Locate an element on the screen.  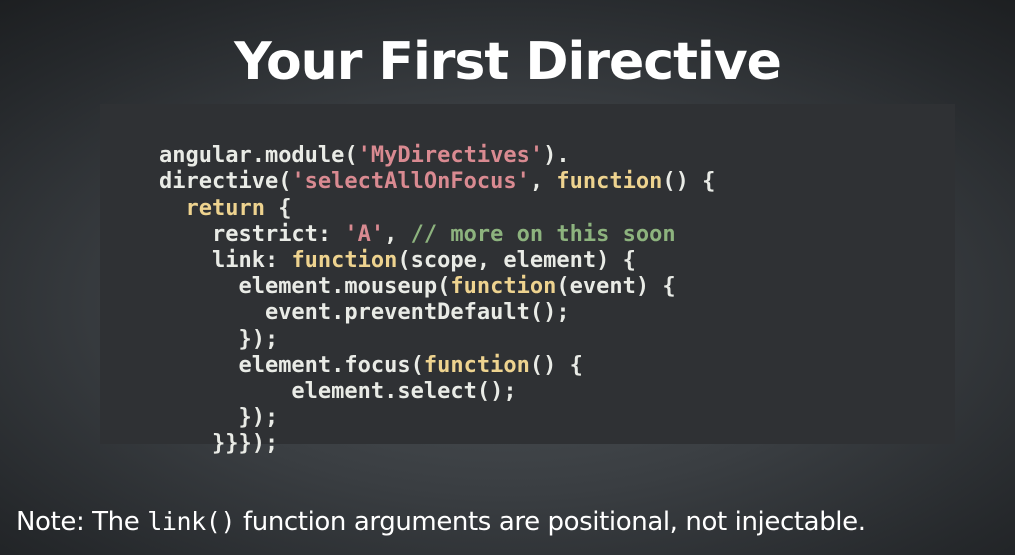
code-token: link: is located at coordinates (225, 260).